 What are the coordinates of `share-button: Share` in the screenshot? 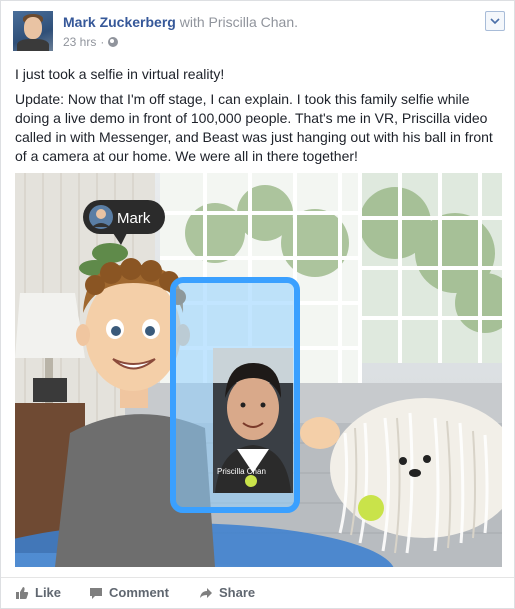 It's located at (227, 592).